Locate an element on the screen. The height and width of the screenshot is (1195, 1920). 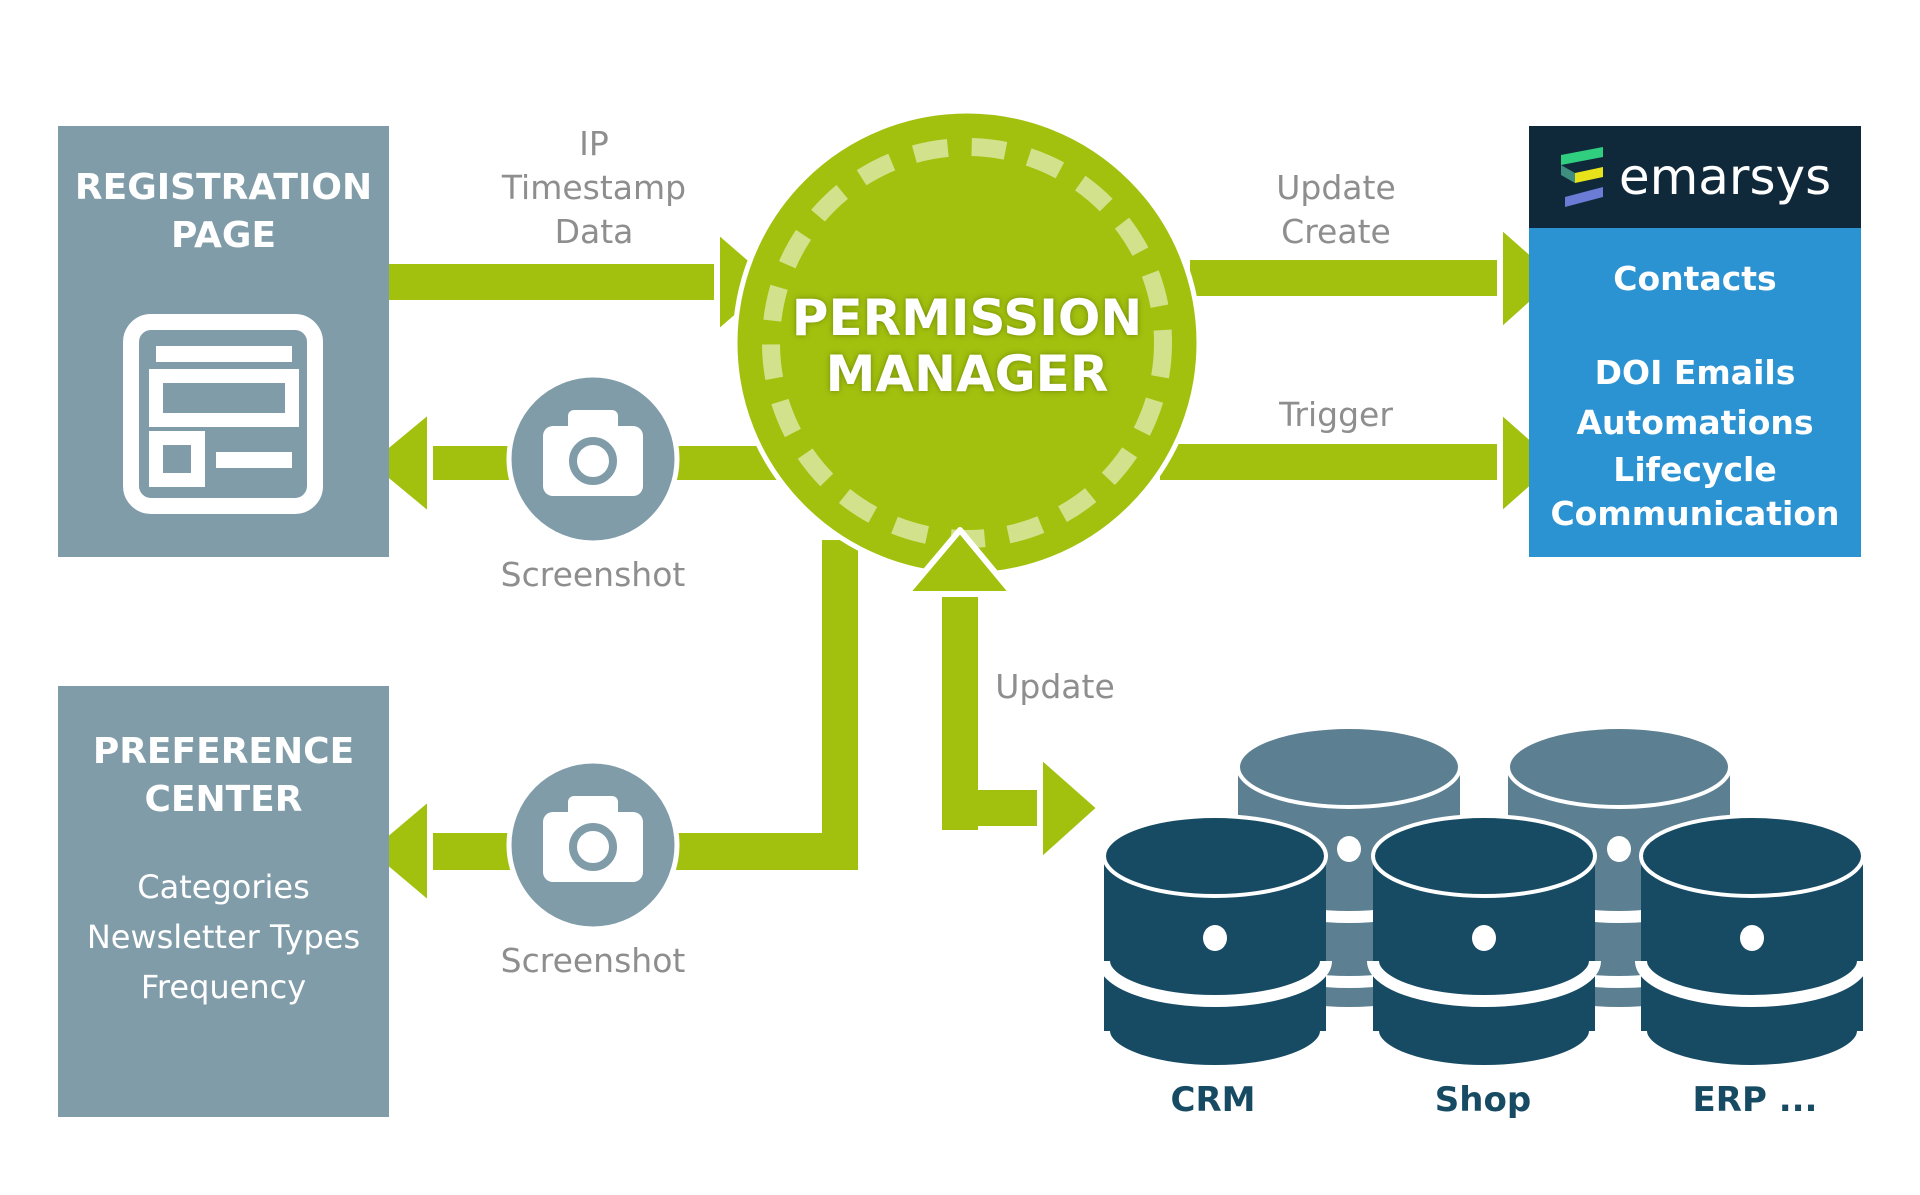
preference-title-line1: PREFERENCE is located at coordinates (223, 751).